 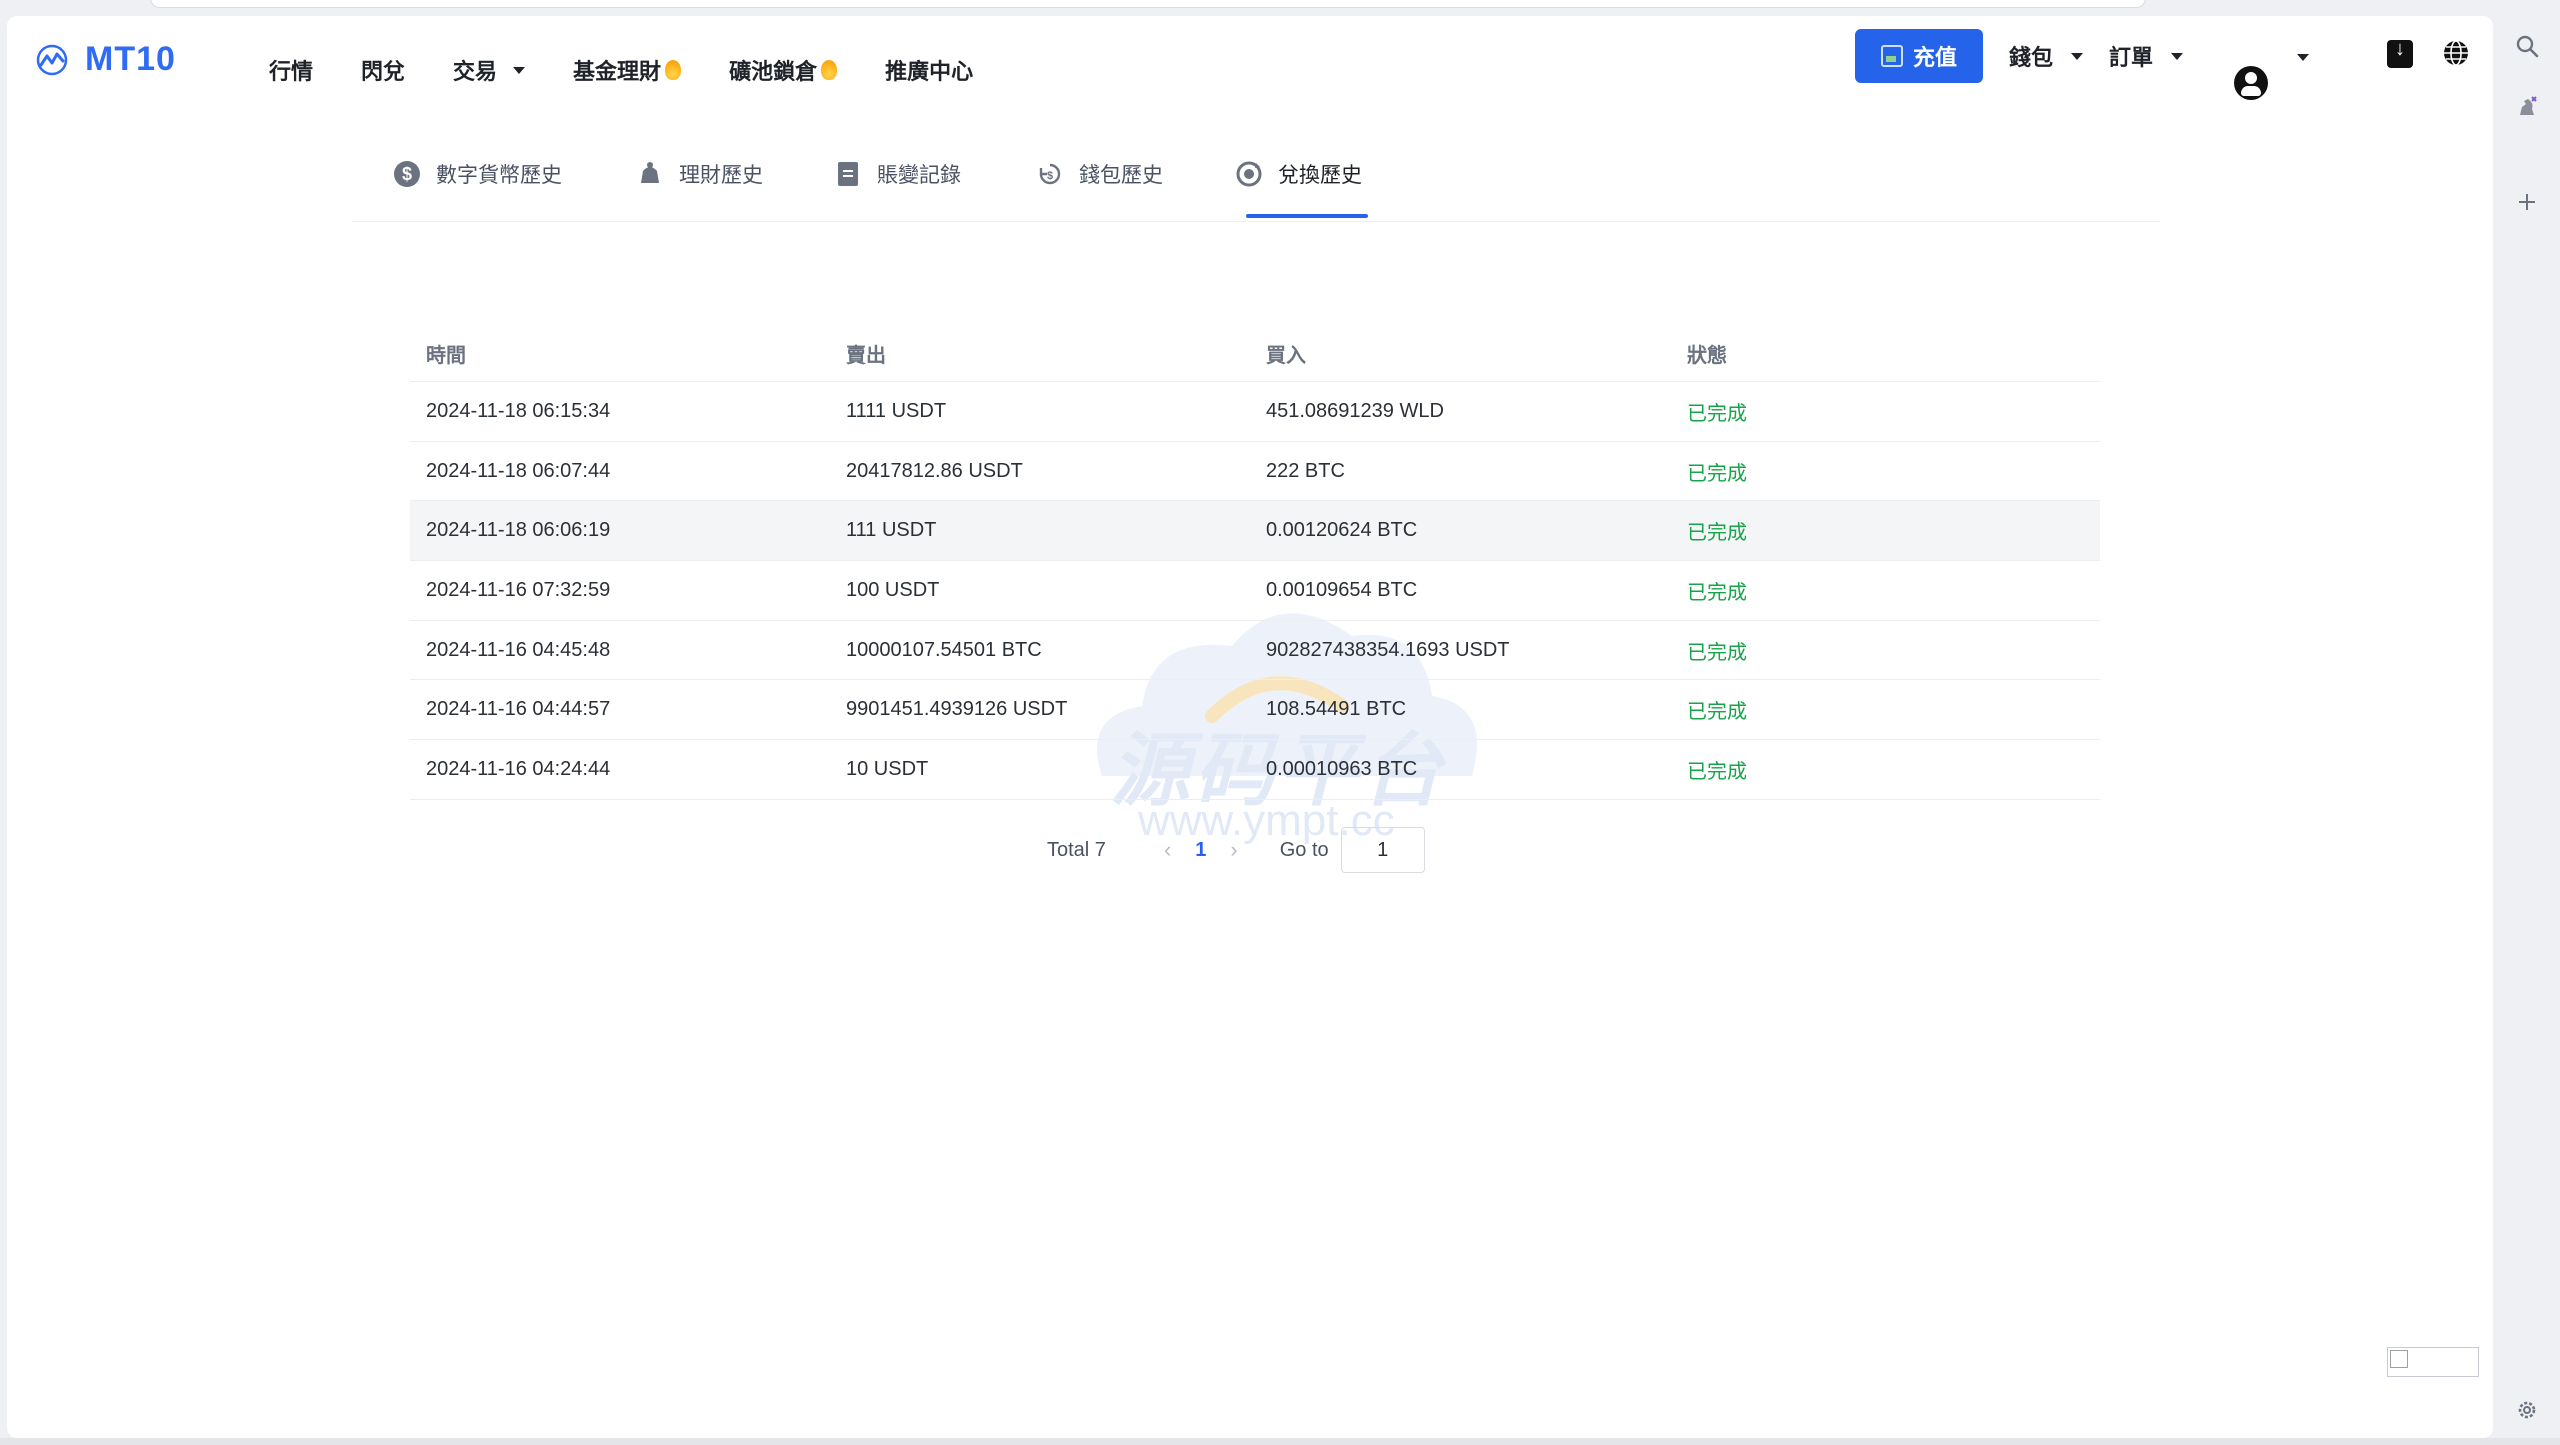 I want to click on dollar-circle-icon: $, so click(x=407, y=174).